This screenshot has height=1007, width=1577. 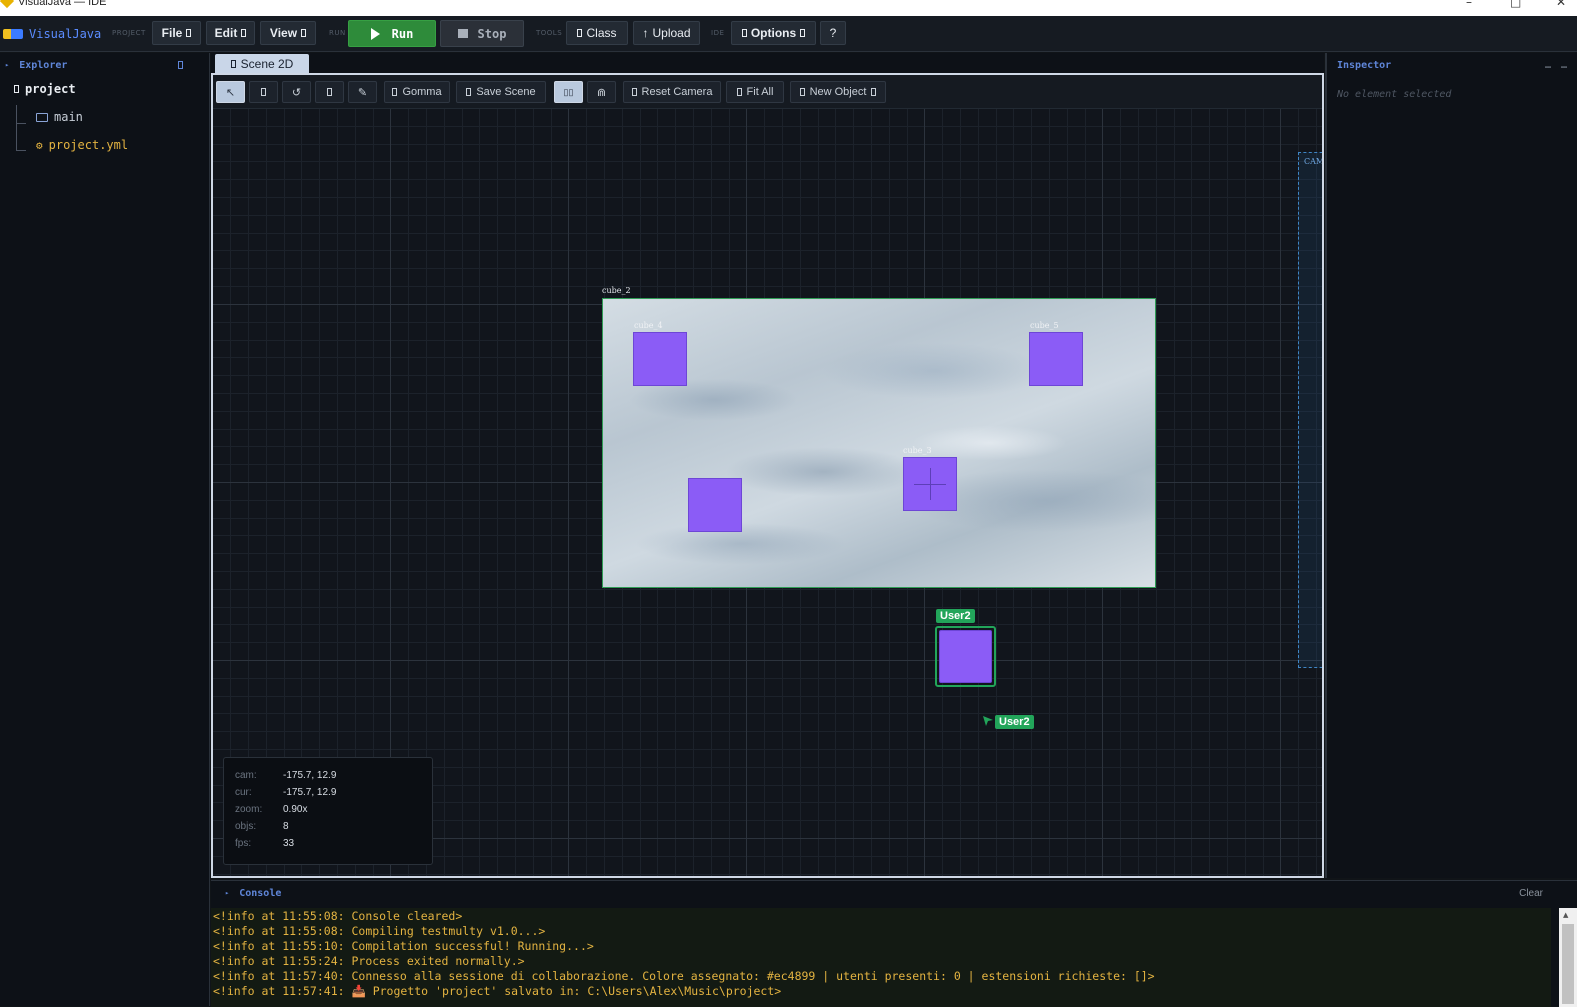 I want to click on window-title: VisualJava — IDE, so click(x=62, y=4).